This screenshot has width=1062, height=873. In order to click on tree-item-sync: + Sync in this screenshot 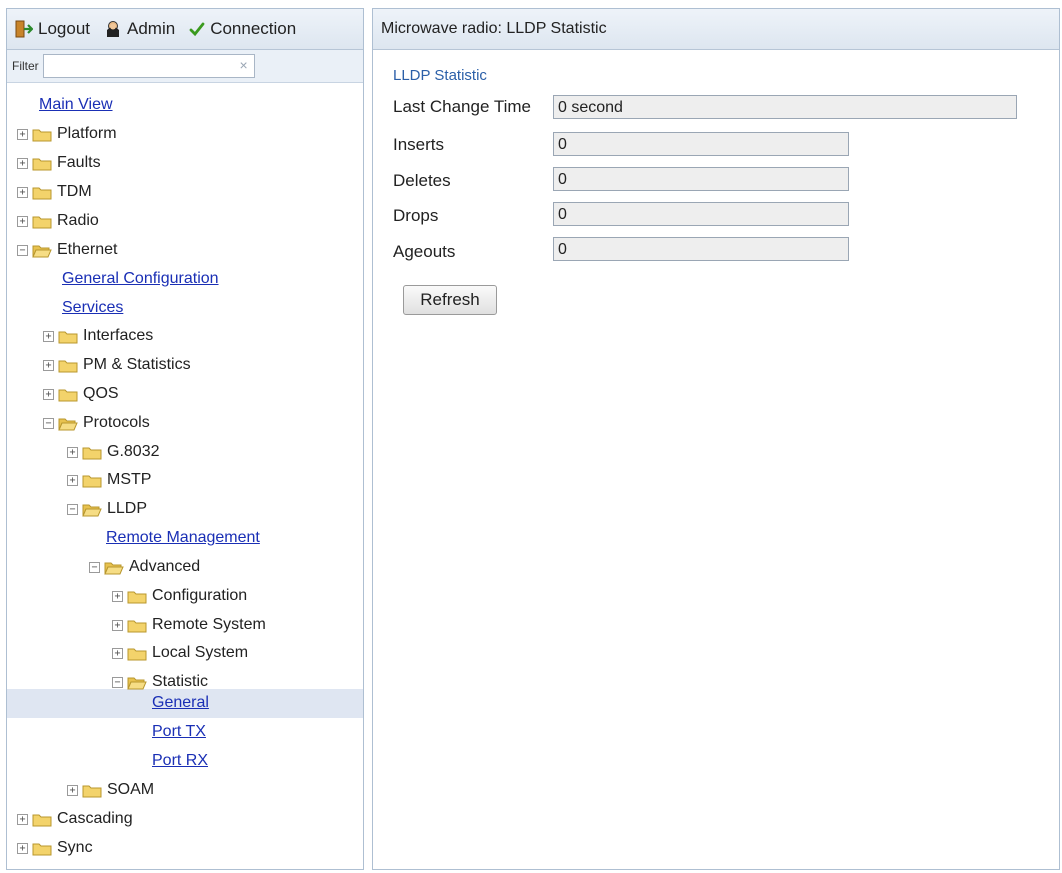, I will do `click(55, 848)`.